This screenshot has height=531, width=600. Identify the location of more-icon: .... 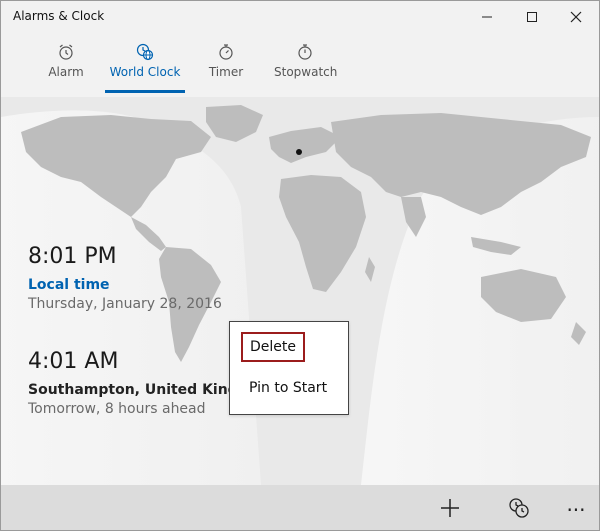
(576, 503).